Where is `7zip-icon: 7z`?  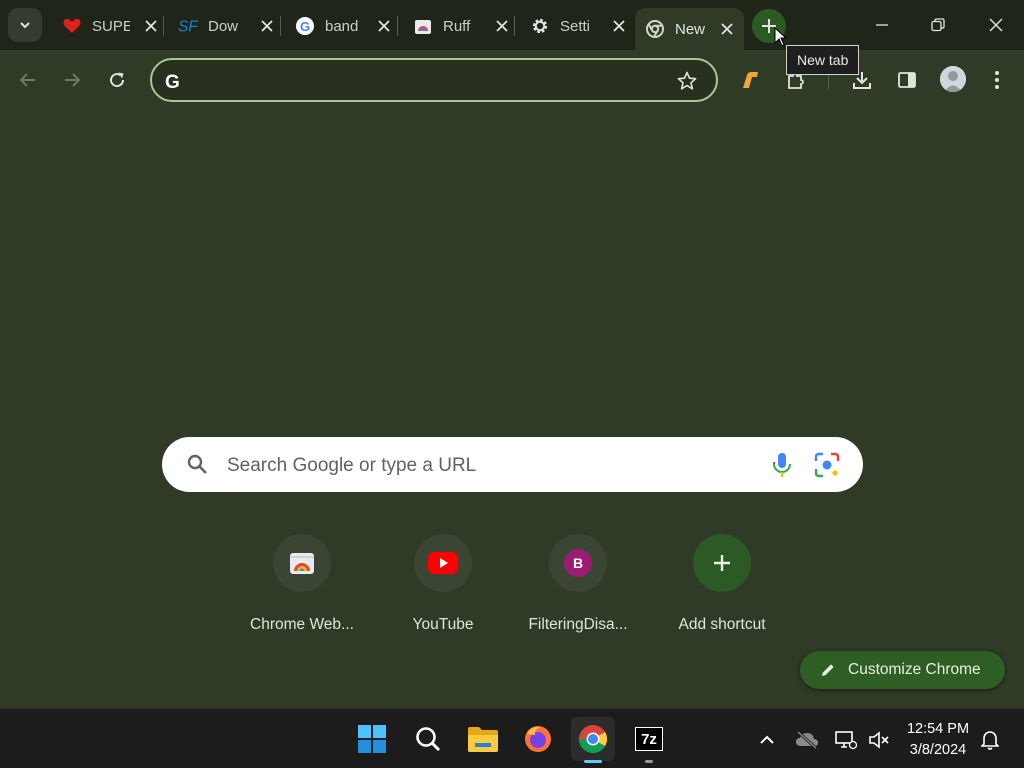
7zip-icon: 7z is located at coordinates (649, 739).